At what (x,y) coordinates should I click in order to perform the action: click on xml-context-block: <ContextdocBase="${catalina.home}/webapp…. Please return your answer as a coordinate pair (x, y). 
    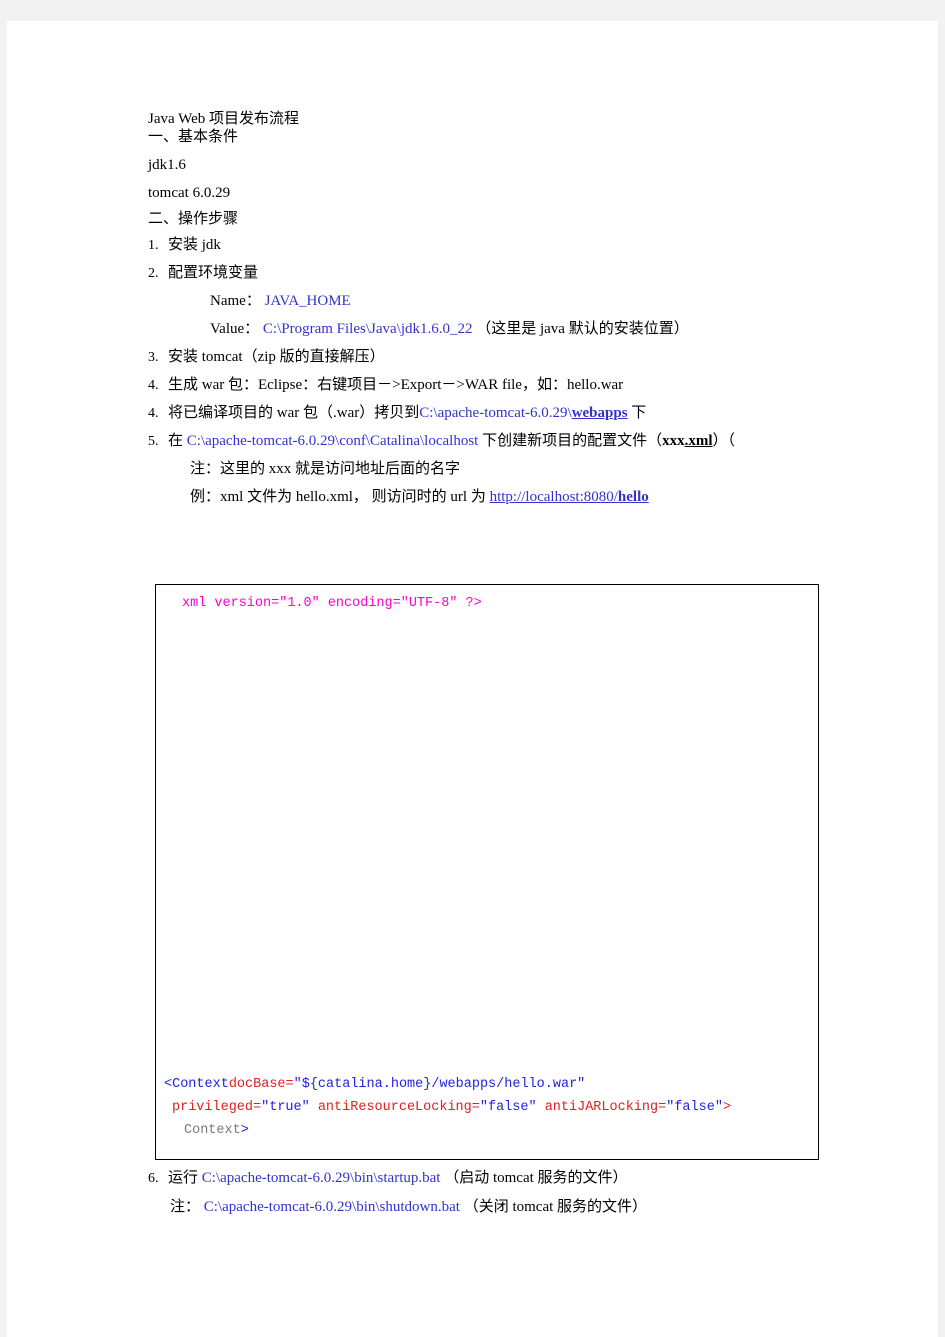
    Looking at the image, I should click on (447, 1109).